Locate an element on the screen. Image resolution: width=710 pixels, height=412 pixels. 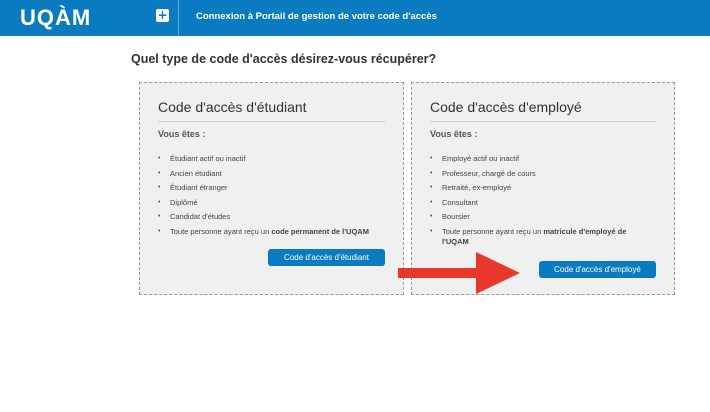
list-item: Consultant is located at coordinates (540, 203).